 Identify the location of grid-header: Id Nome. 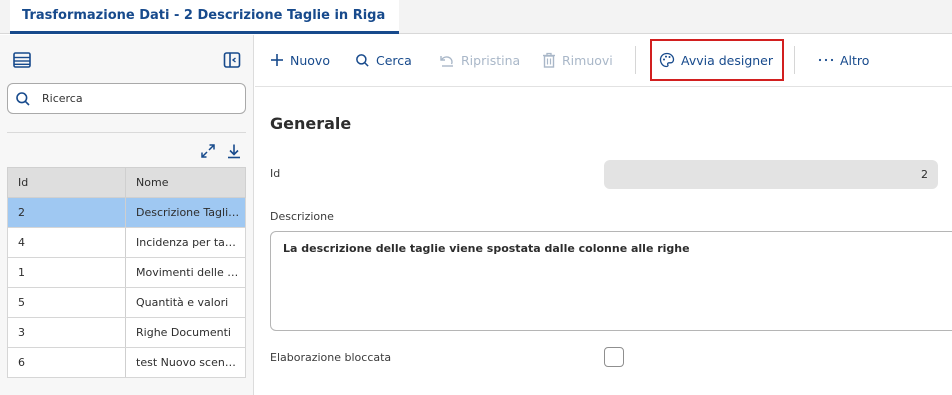
(126, 182).